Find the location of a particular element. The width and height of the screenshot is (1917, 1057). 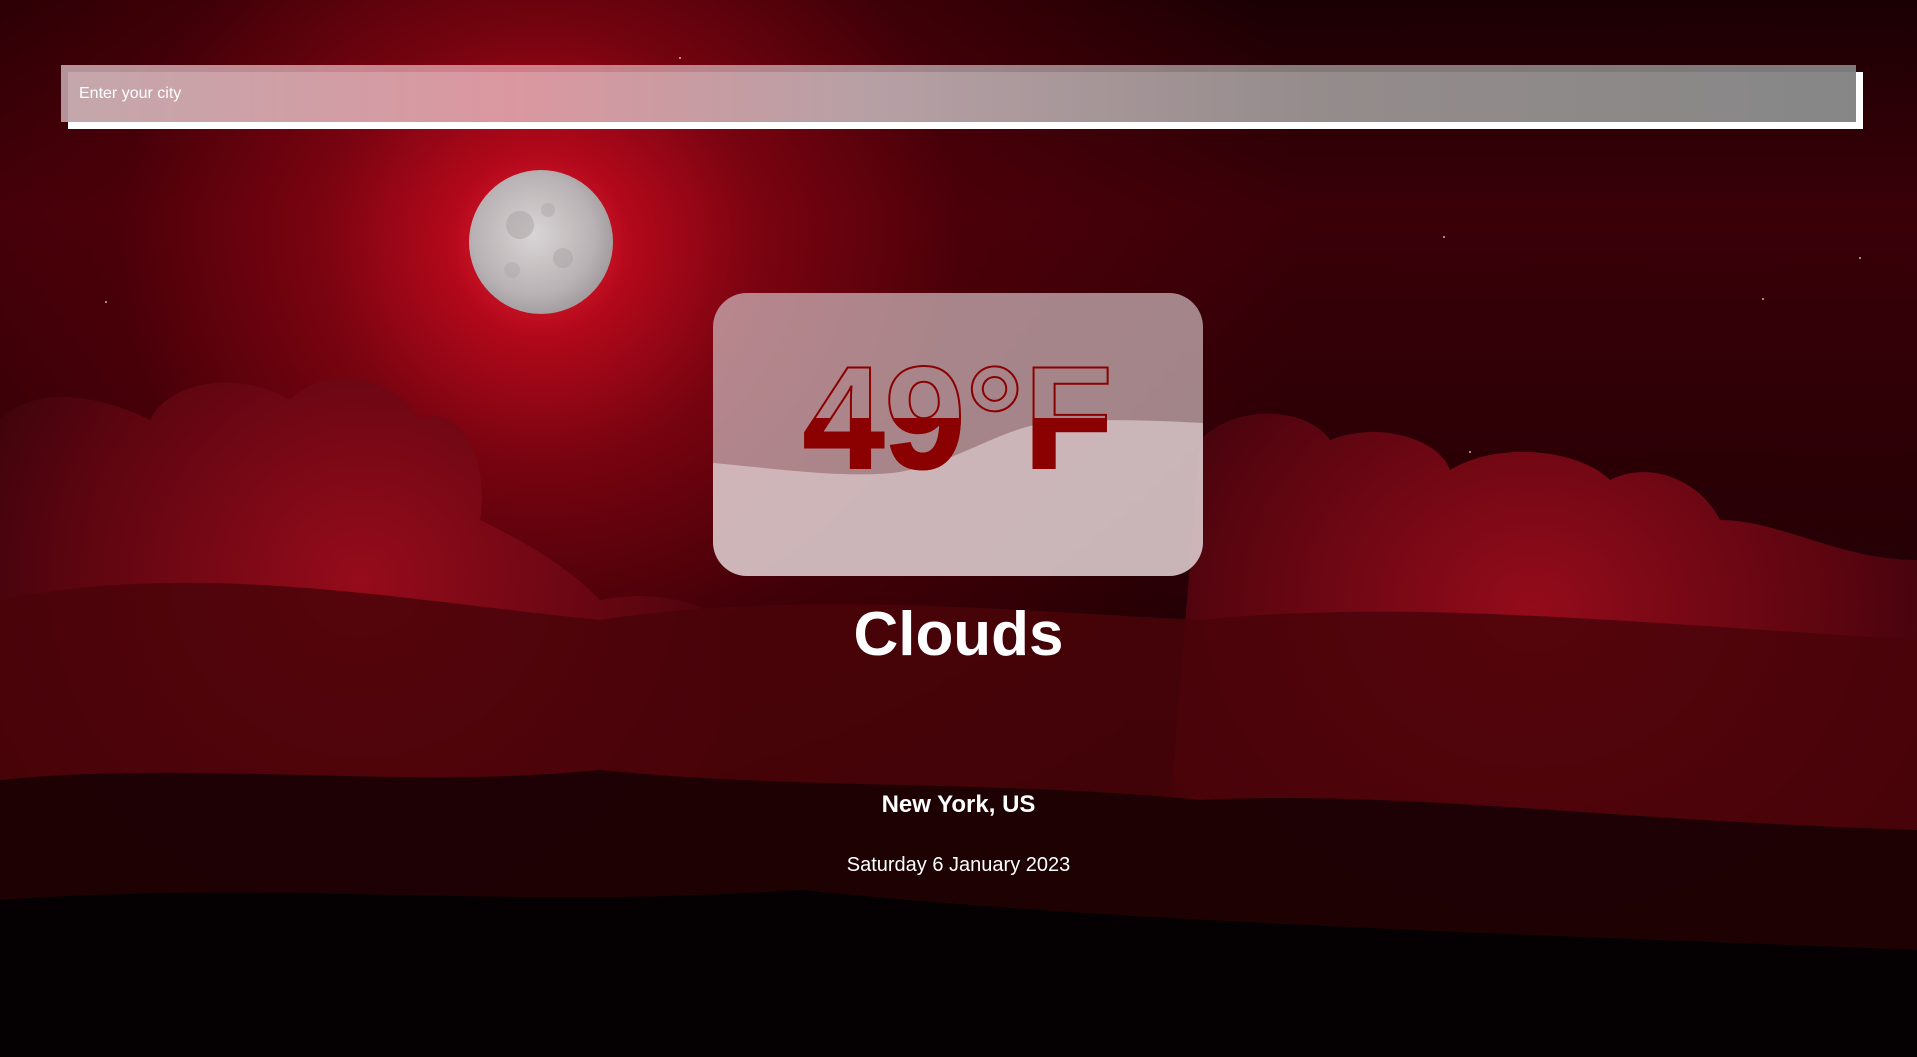

search-box is located at coordinates (962, 97).